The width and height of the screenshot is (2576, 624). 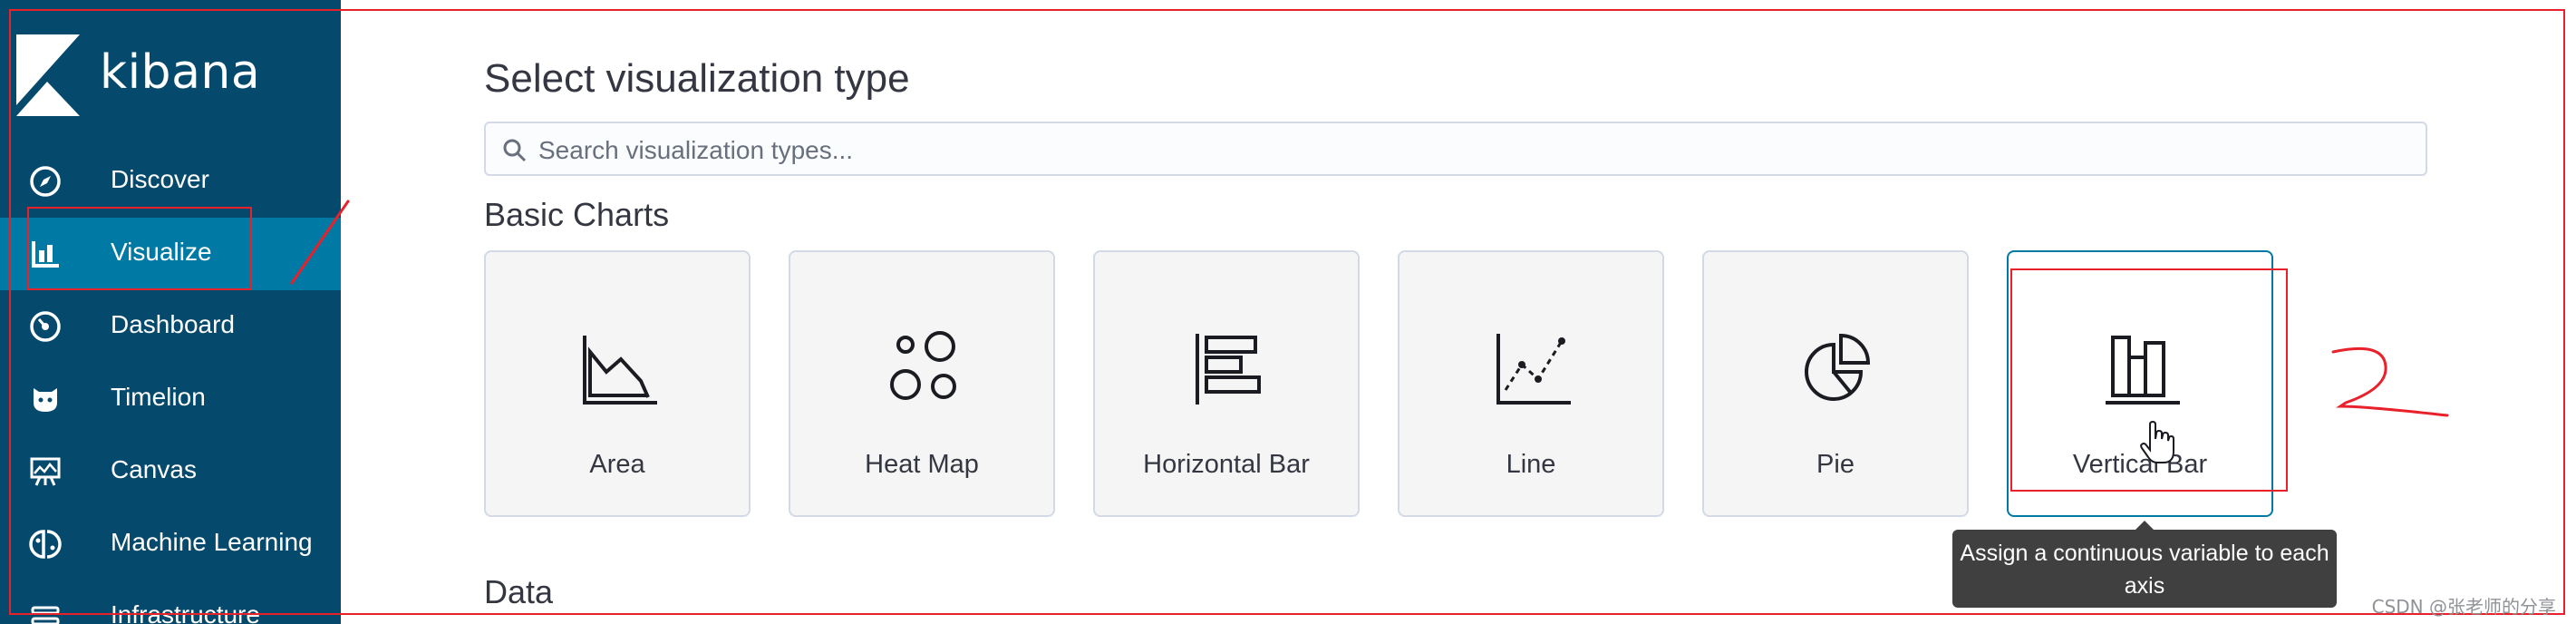 I want to click on line-chart-icon, so click(x=1533, y=369).